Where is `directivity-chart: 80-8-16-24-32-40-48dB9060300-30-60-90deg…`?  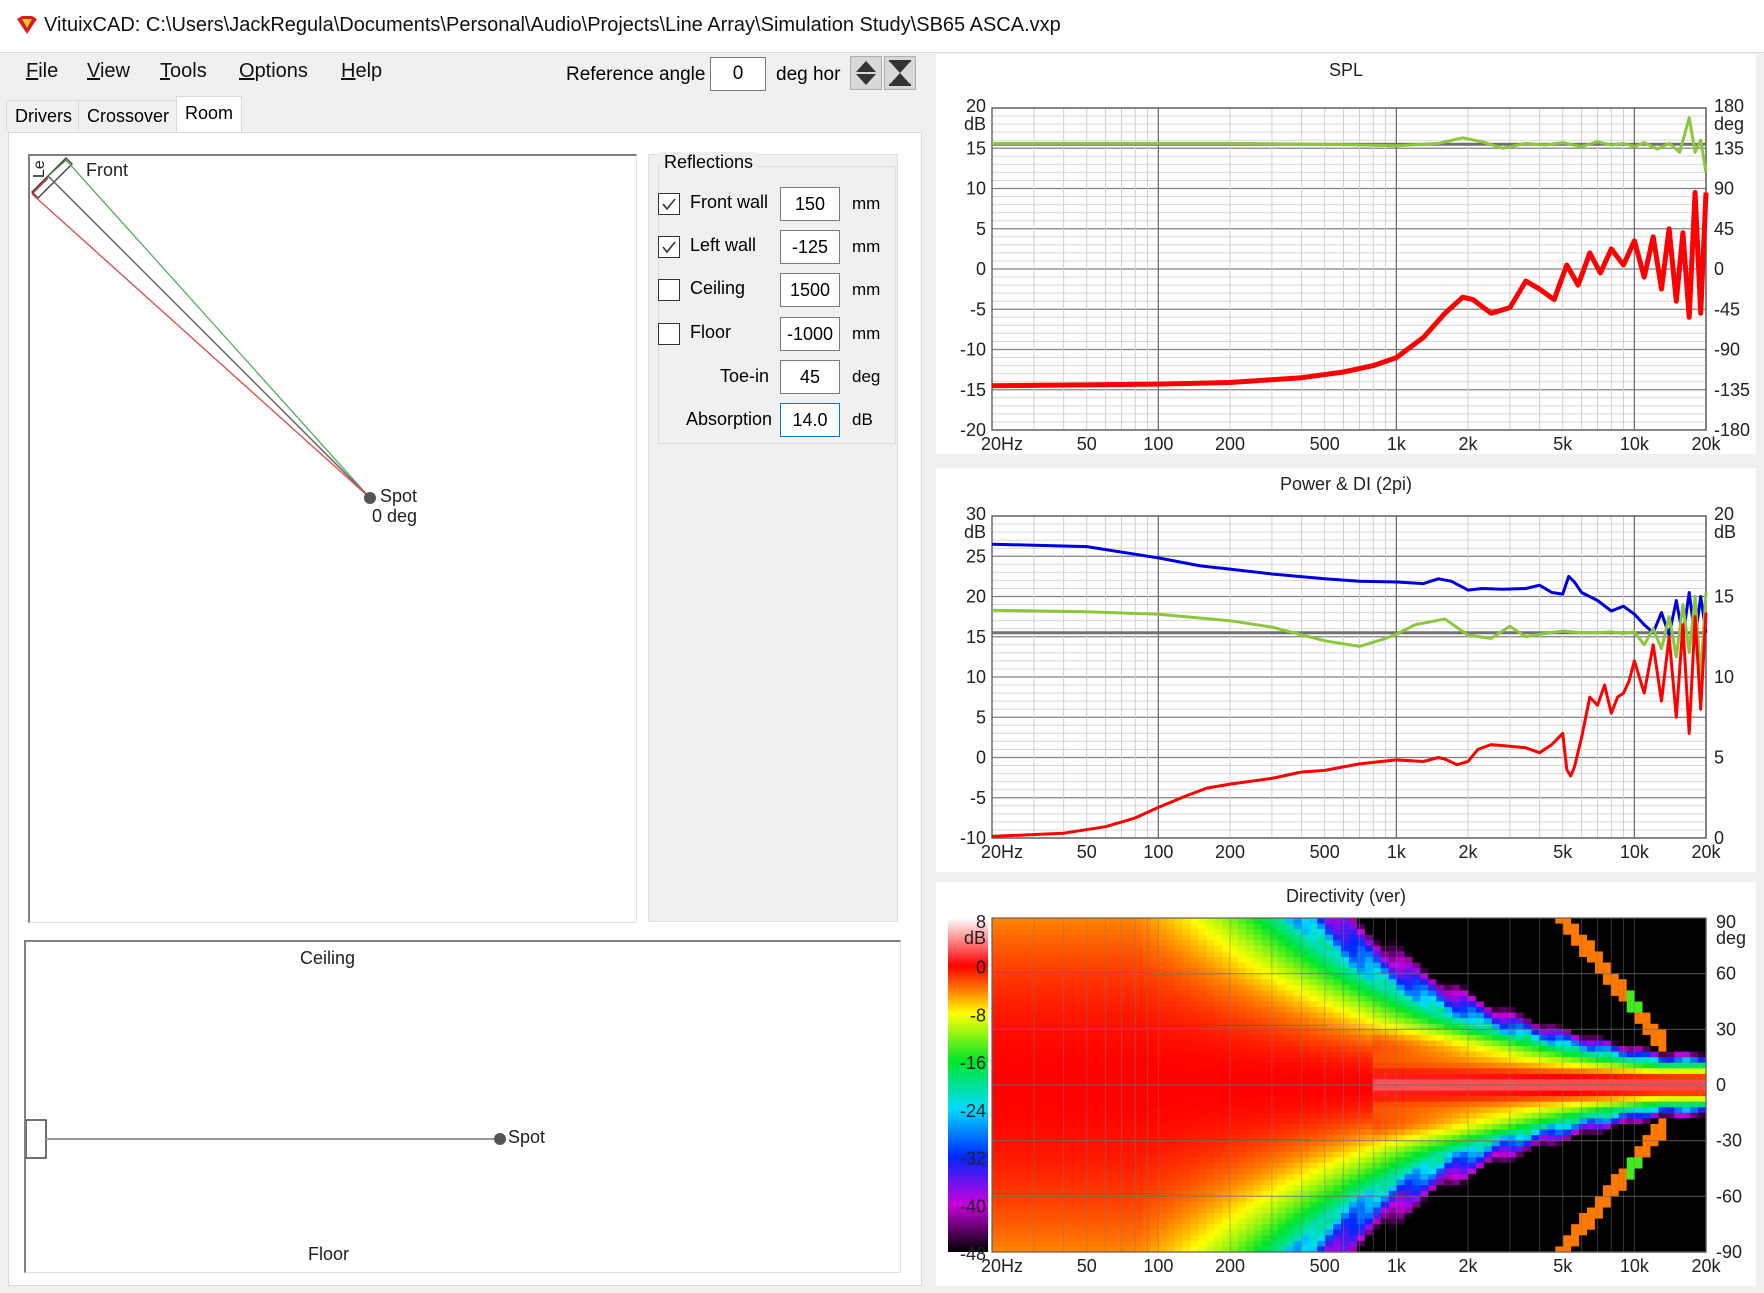
directivity-chart: 80-8-16-24-32-40-48dB9060300-30-60-90deg… is located at coordinates (1346, 1084).